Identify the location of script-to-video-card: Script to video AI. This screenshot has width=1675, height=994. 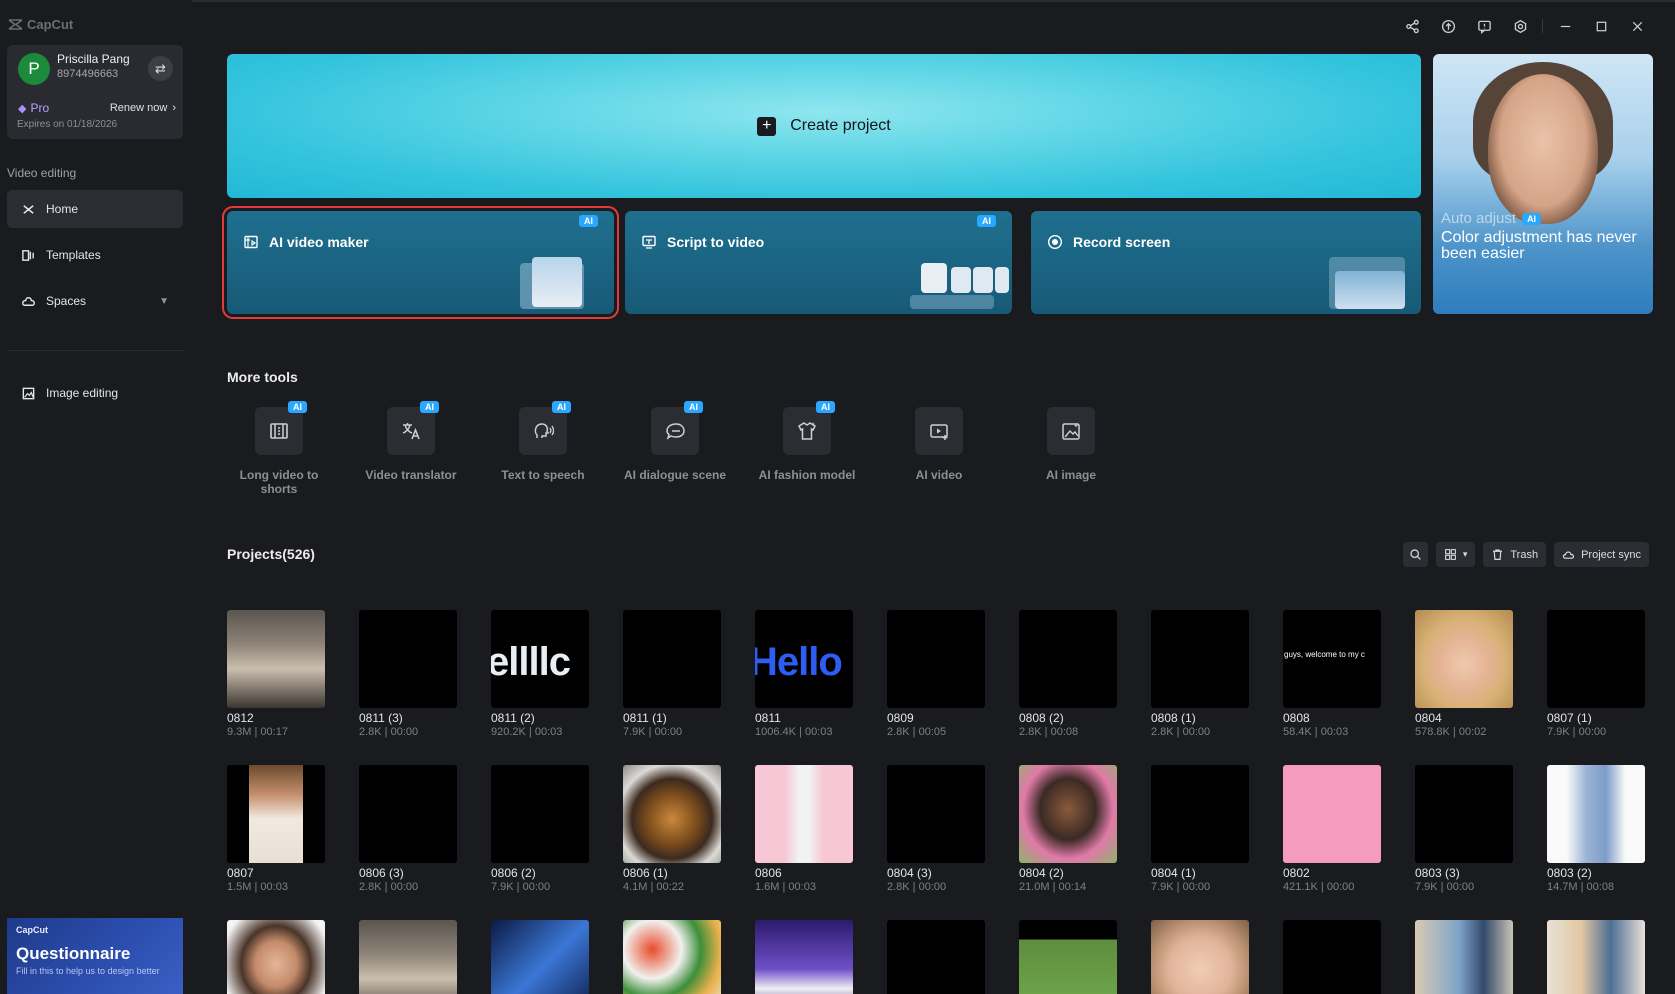
(818, 262).